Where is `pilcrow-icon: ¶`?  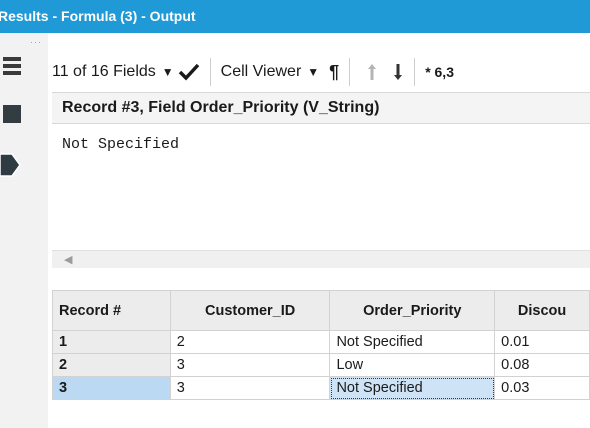
pilcrow-icon: ¶ is located at coordinates (334, 72).